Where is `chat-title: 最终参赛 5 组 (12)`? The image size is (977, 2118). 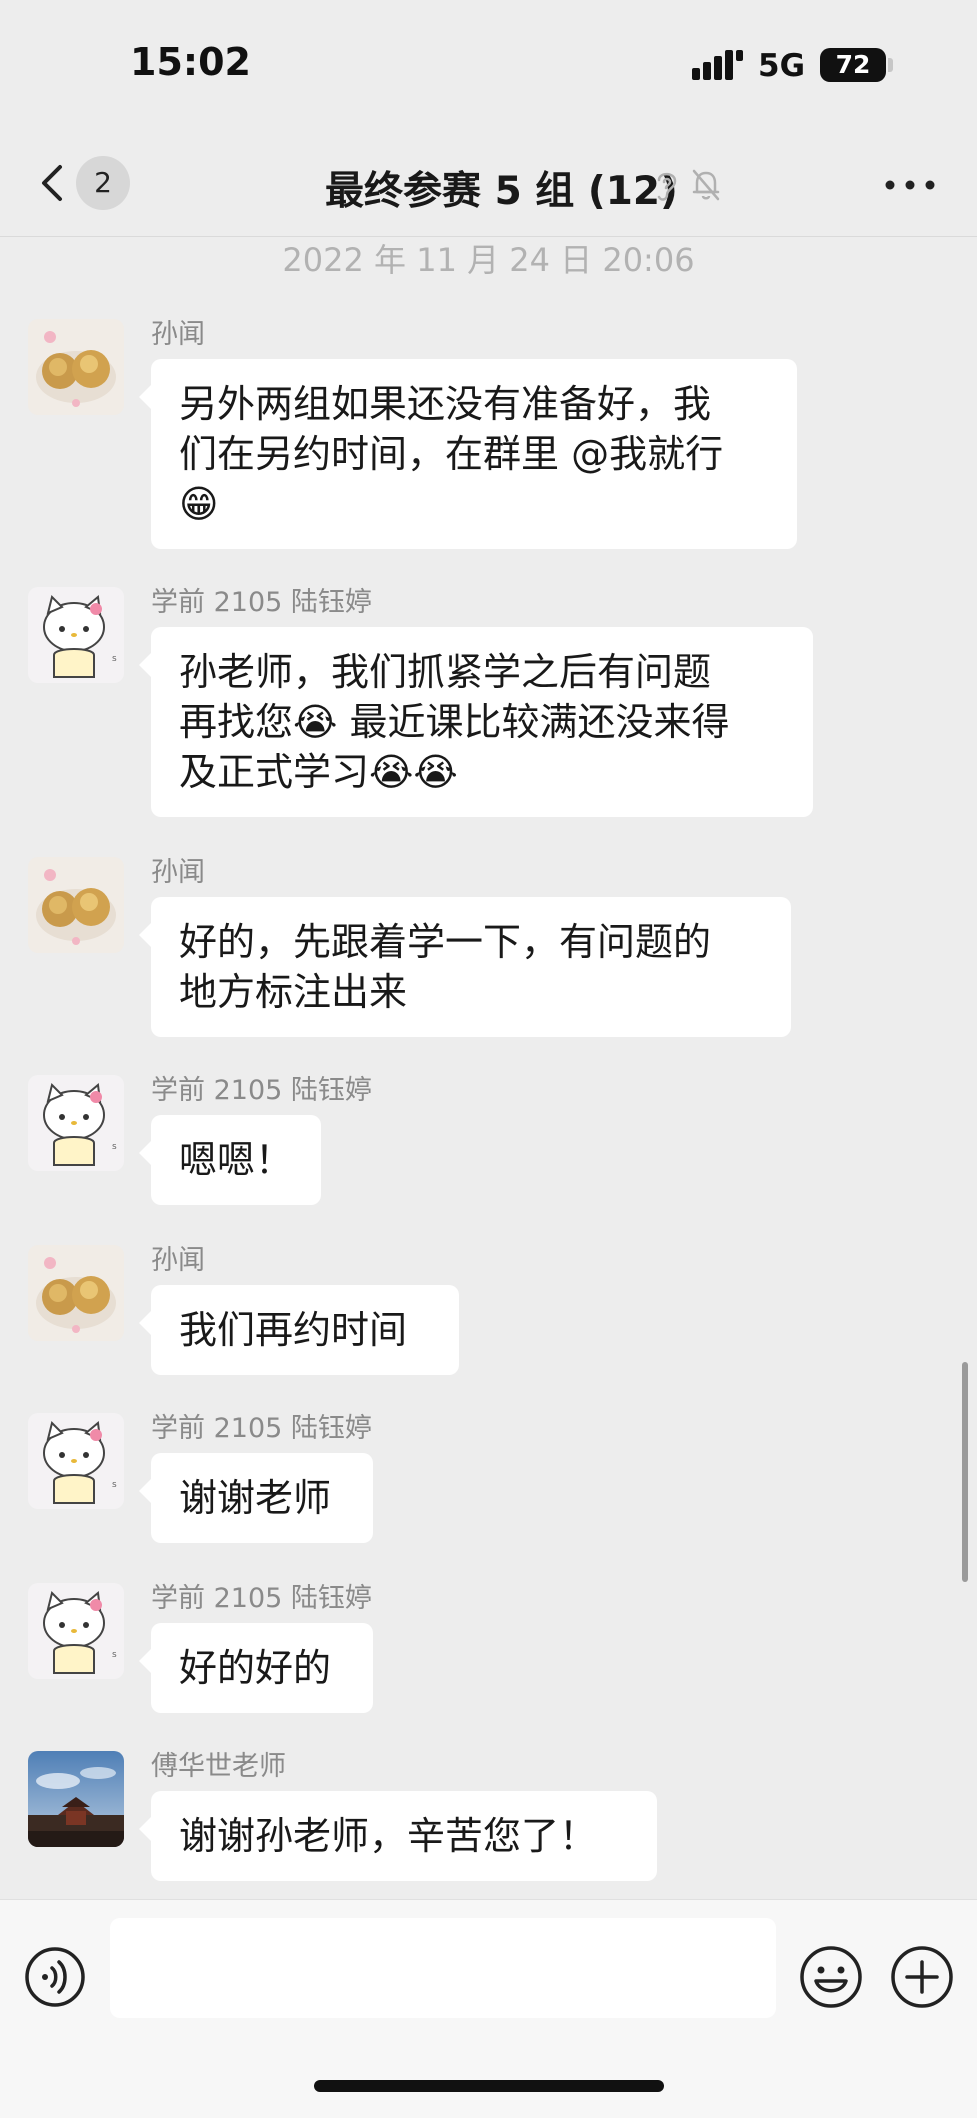
chat-title: 最终参赛 5 组 (12) is located at coordinates (501, 191).